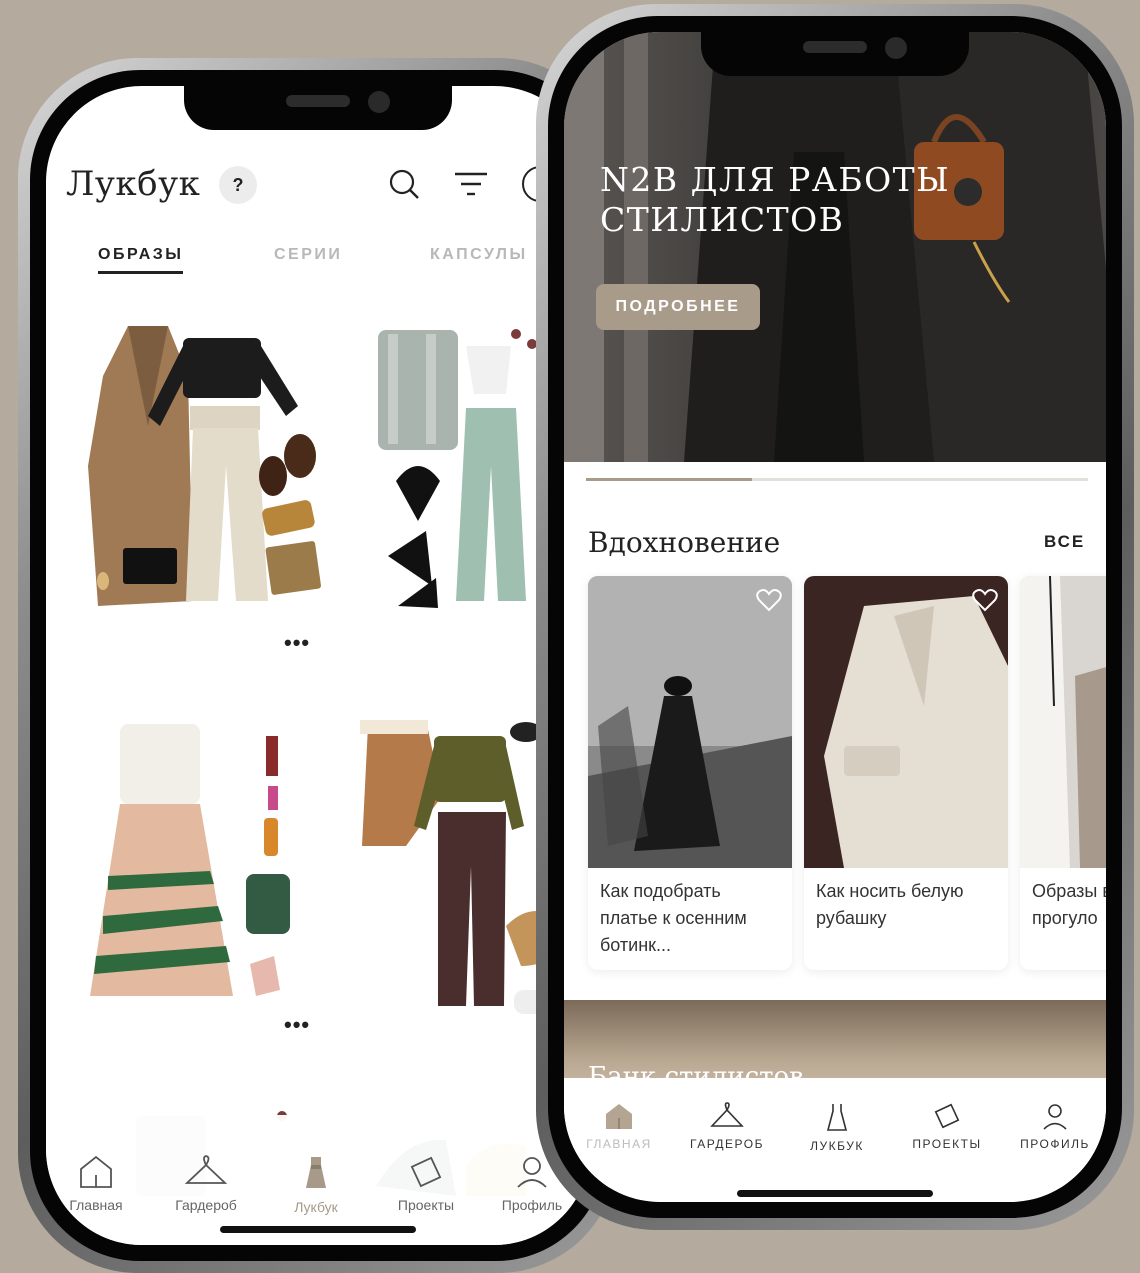 The width and height of the screenshot is (1140, 1273). Describe the element at coordinates (890, 904) in the screenshot. I see `card-caption: Как носить белую рубашку` at that location.